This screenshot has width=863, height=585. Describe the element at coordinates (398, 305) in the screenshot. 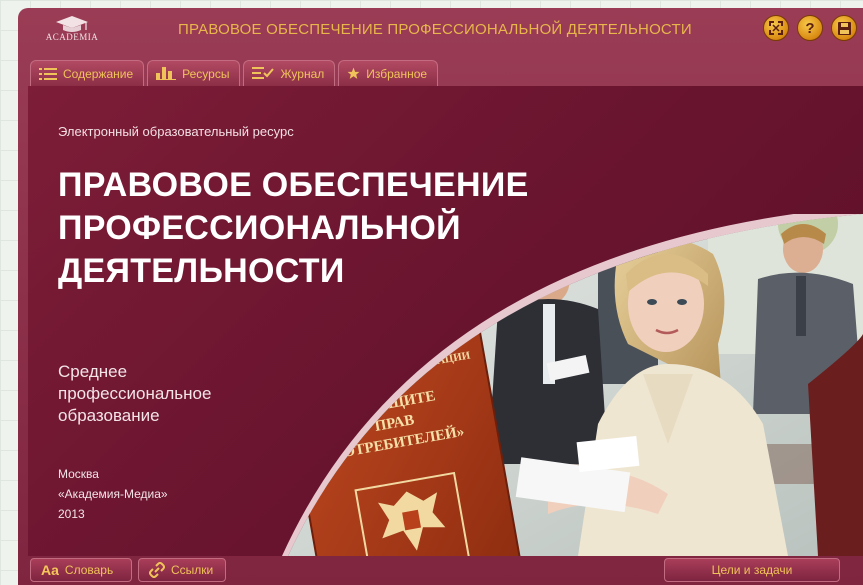

I see `green-book-text: ИИ` at that location.